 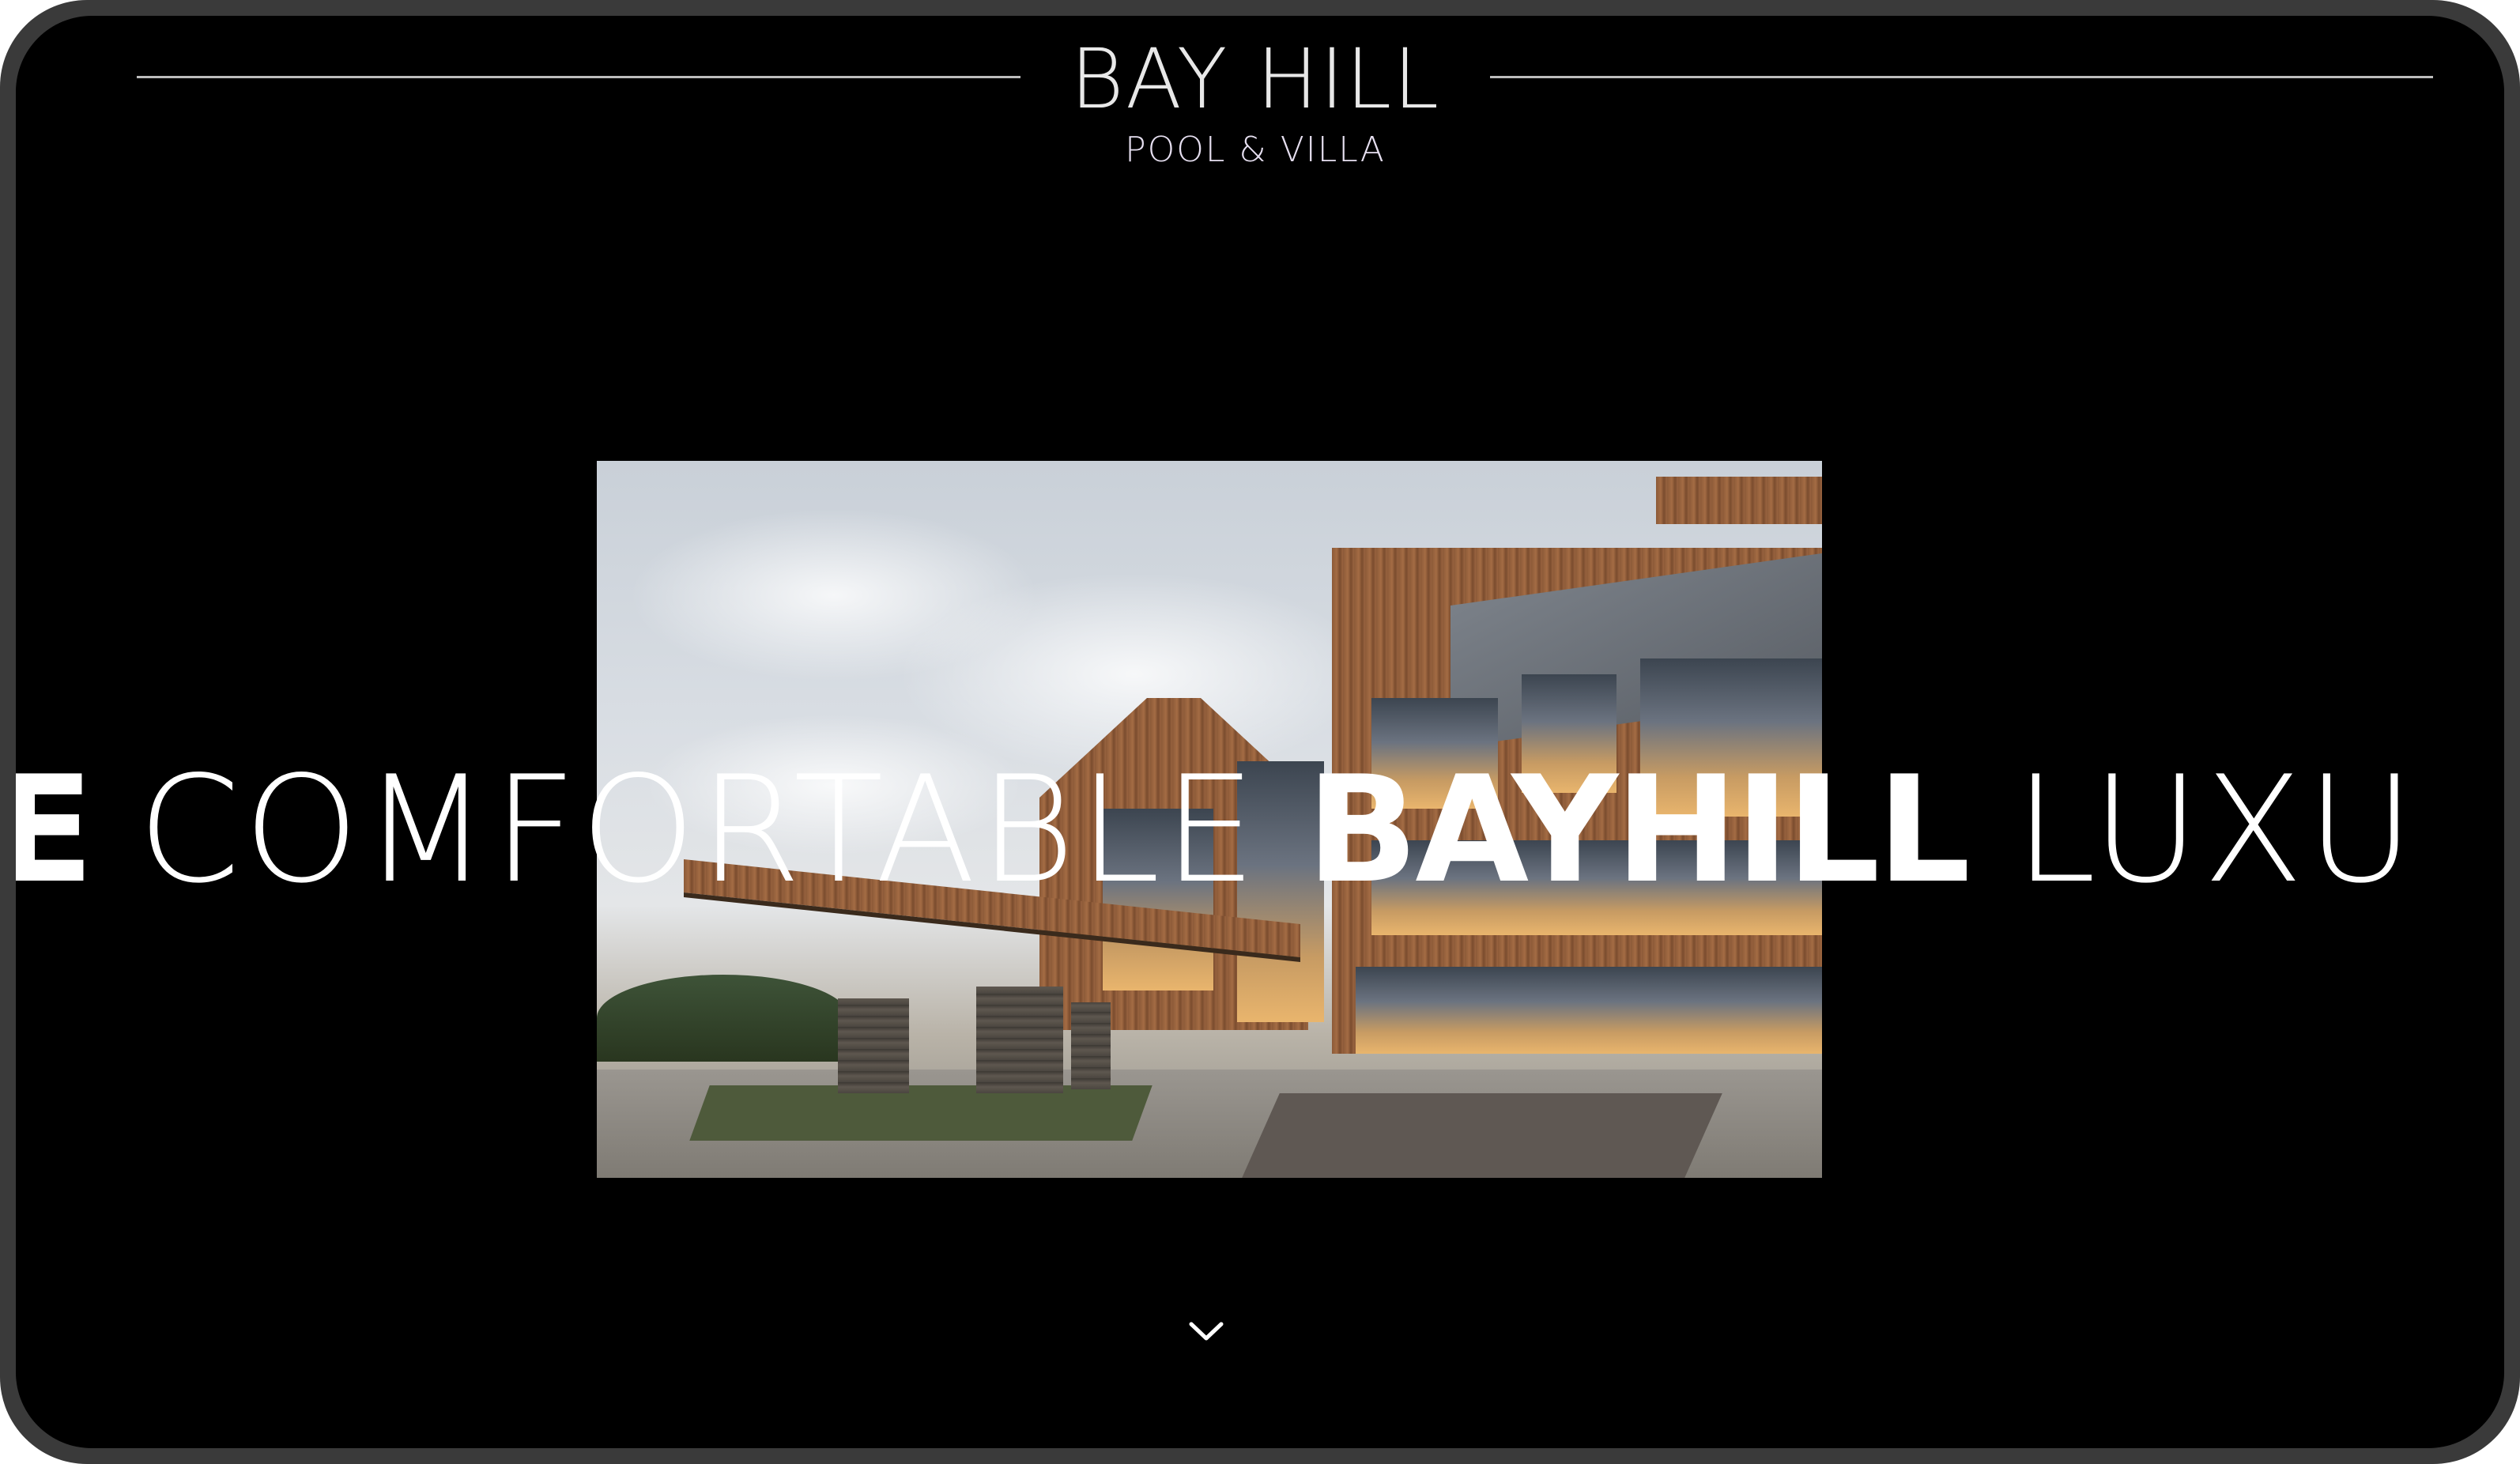 What do you see at coordinates (723, 1018) in the screenshot?
I see `hill` at bounding box center [723, 1018].